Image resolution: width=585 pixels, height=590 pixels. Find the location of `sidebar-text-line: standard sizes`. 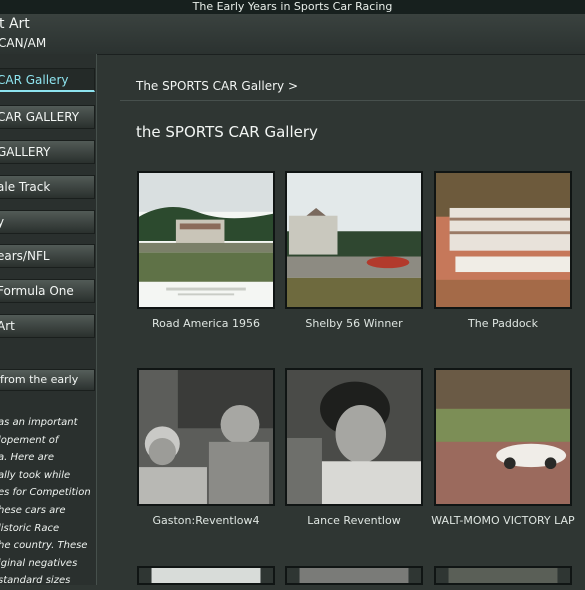

sidebar-text-line: standard sizes is located at coordinates (35, 581).